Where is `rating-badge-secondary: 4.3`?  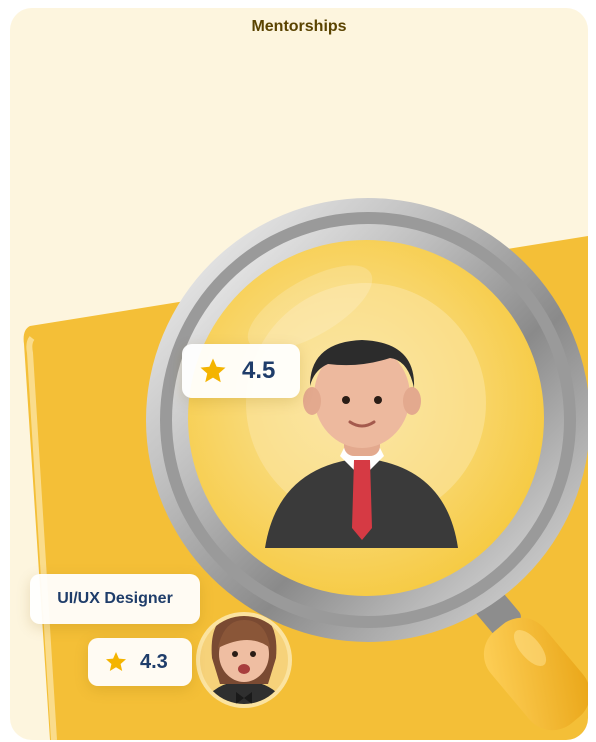 rating-badge-secondary: 4.3 is located at coordinates (140, 662).